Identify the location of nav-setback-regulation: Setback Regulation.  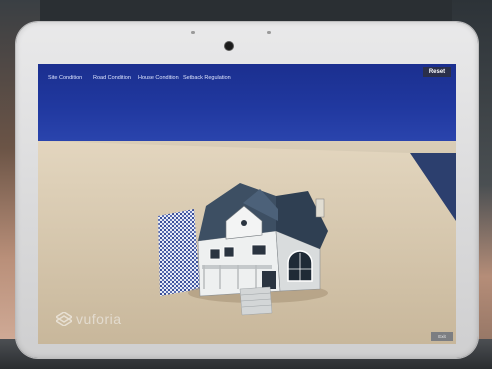
(207, 78).